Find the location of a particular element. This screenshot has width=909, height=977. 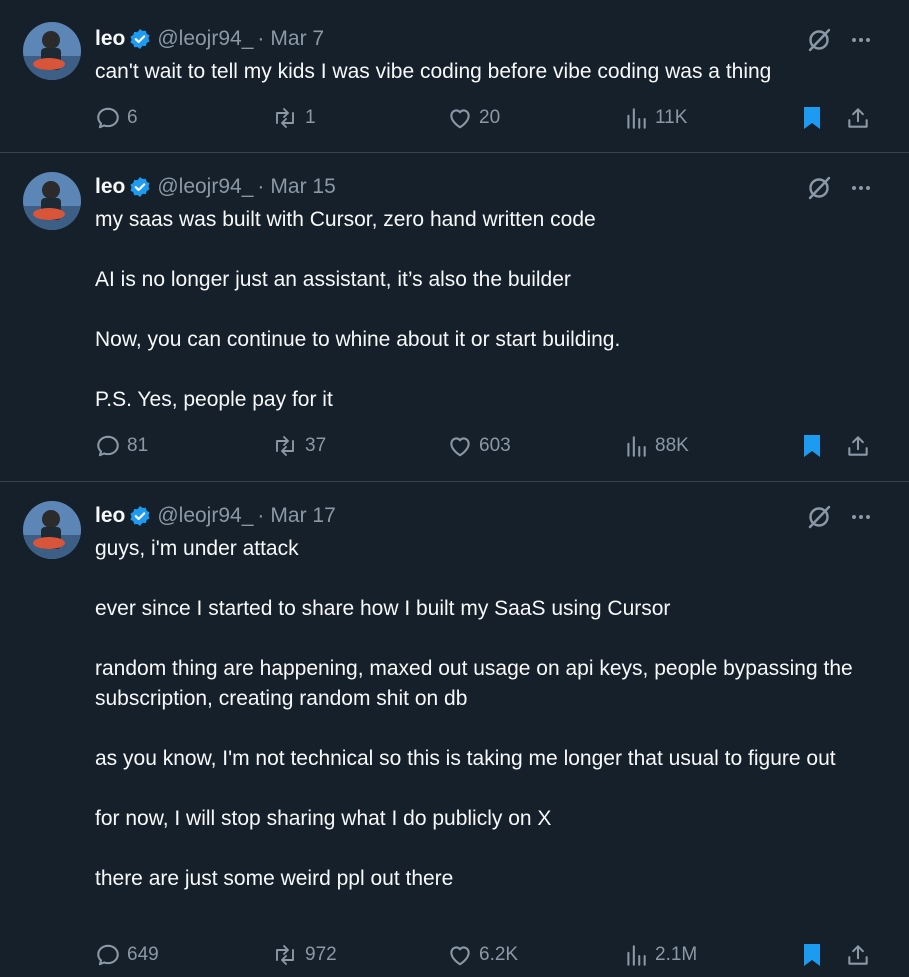

tweet-paragraph: guys, i'm under attack is located at coordinates (197, 548).